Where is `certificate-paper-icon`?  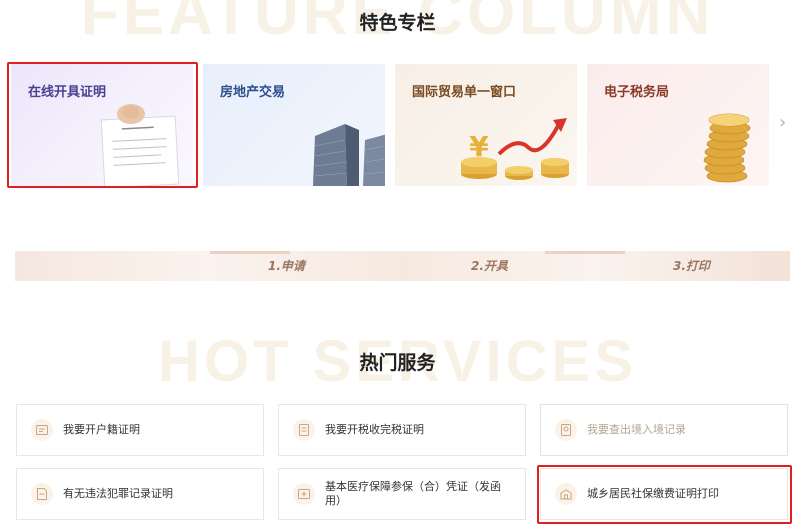 certificate-paper-icon is located at coordinates (140, 145).